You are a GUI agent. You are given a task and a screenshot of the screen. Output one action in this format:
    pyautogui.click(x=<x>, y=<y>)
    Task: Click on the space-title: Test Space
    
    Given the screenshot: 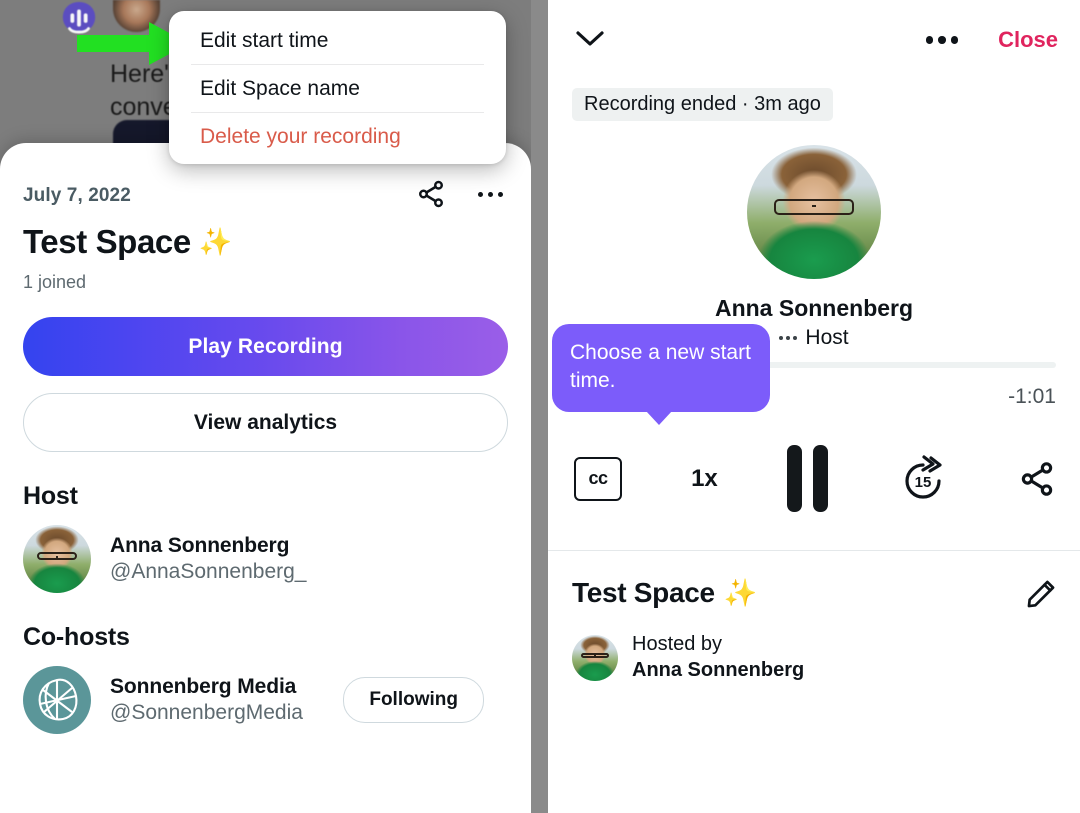 What is the action you would take?
    pyautogui.click(x=107, y=241)
    